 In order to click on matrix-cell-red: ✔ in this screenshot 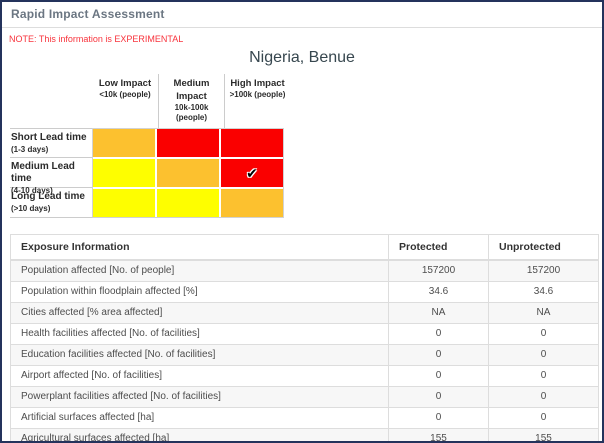, I will do `click(252, 173)`.